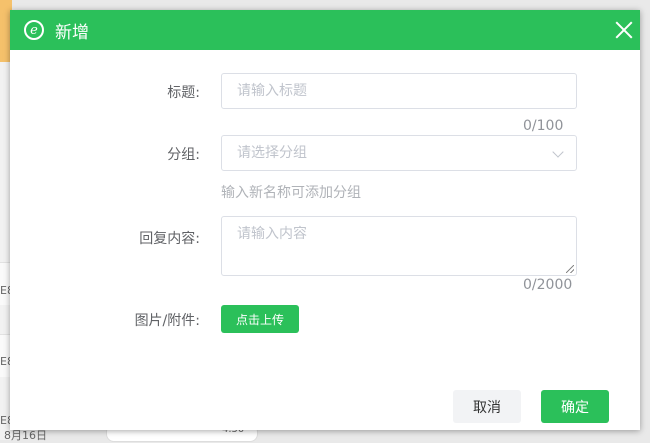 The width and height of the screenshot is (650, 443). What do you see at coordinates (169, 239) in the screenshot?
I see `reply-label: 回复内容:` at bounding box center [169, 239].